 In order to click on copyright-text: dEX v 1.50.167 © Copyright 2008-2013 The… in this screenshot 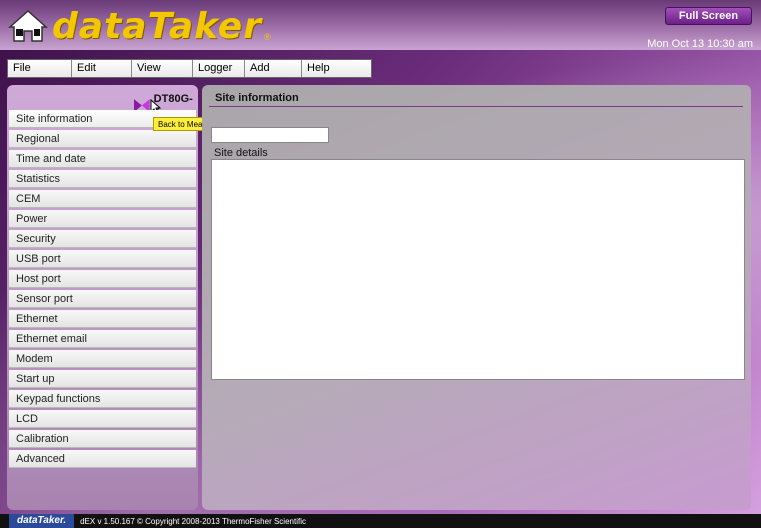, I will do `click(193, 521)`.